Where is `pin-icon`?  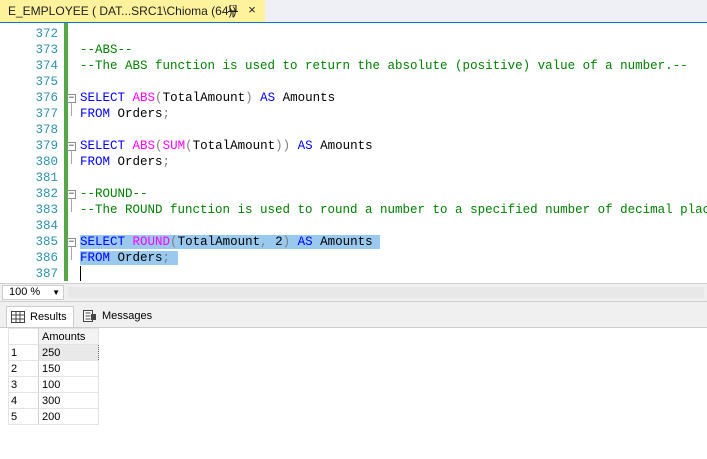
pin-icon is located at coordinates (233, 11).